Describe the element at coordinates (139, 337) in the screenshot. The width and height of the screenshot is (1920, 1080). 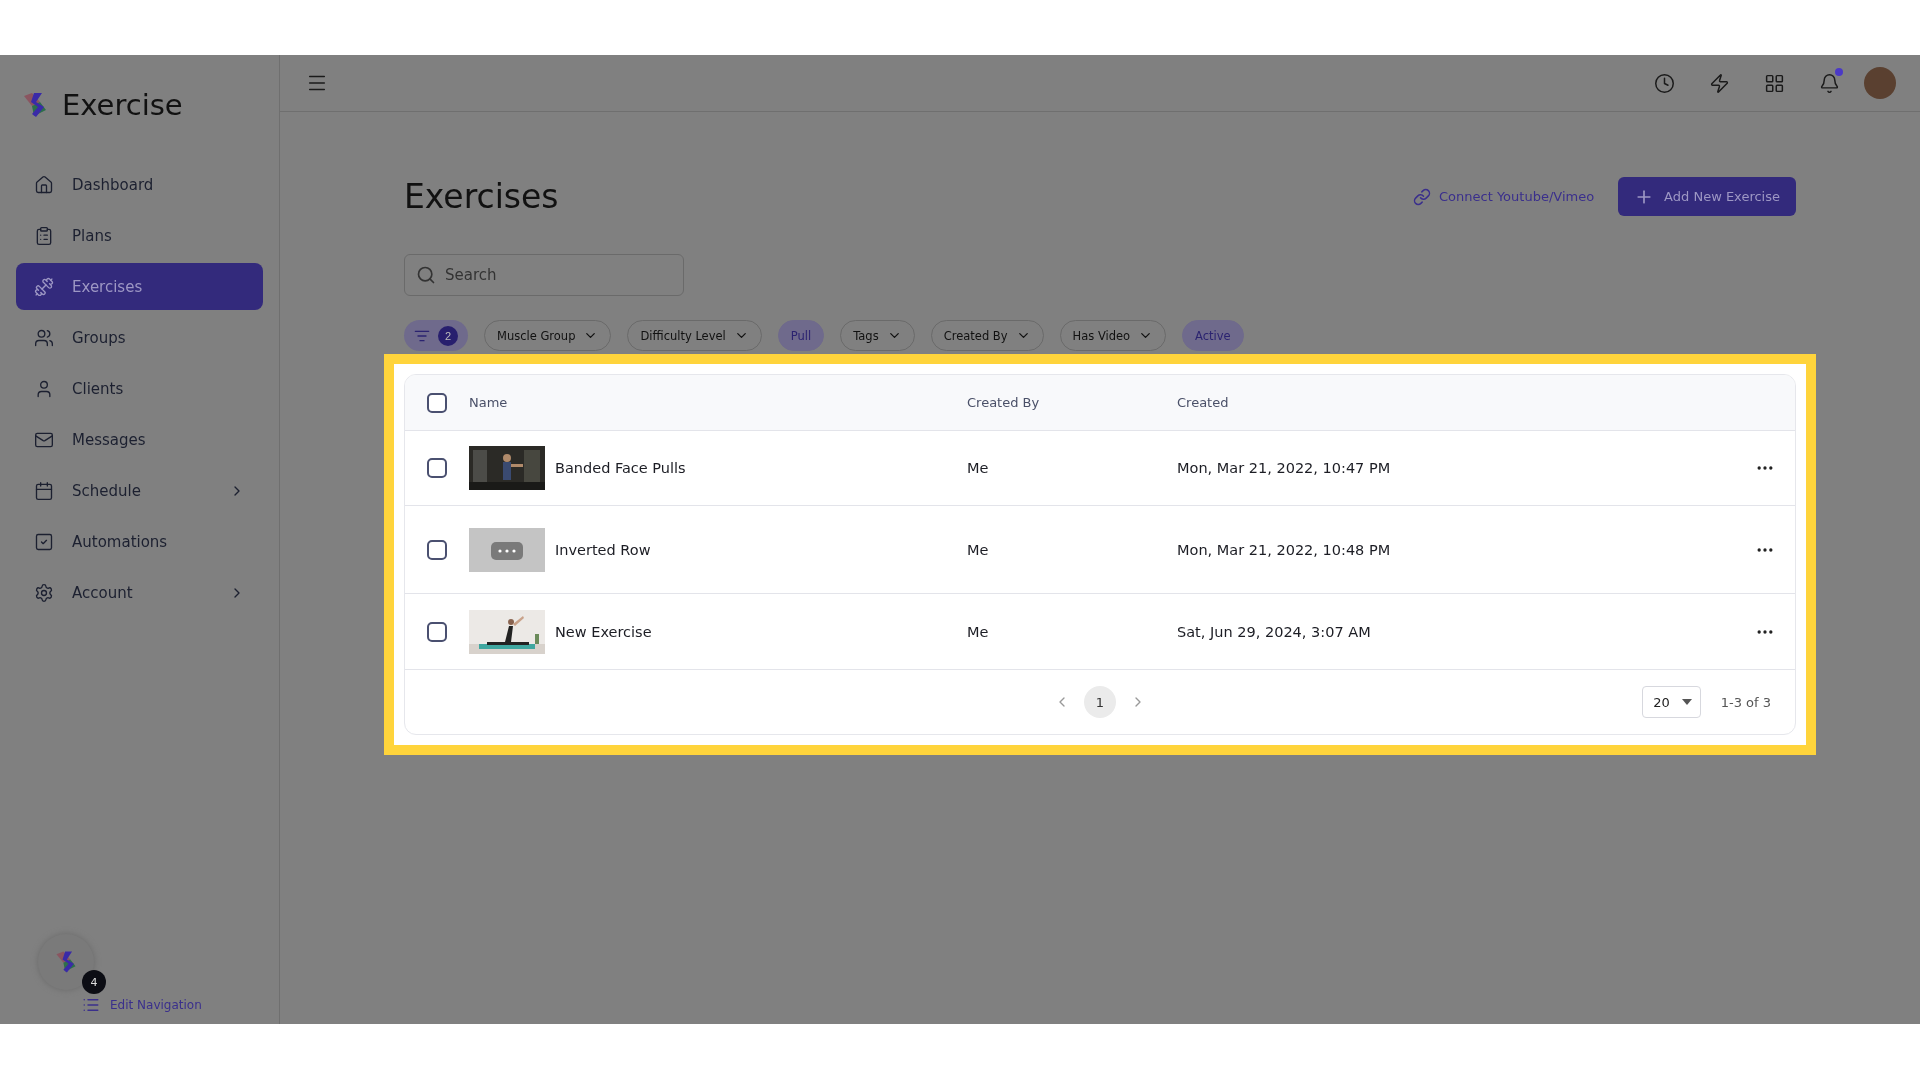
I see `sidebar-item: Groups` at that location.